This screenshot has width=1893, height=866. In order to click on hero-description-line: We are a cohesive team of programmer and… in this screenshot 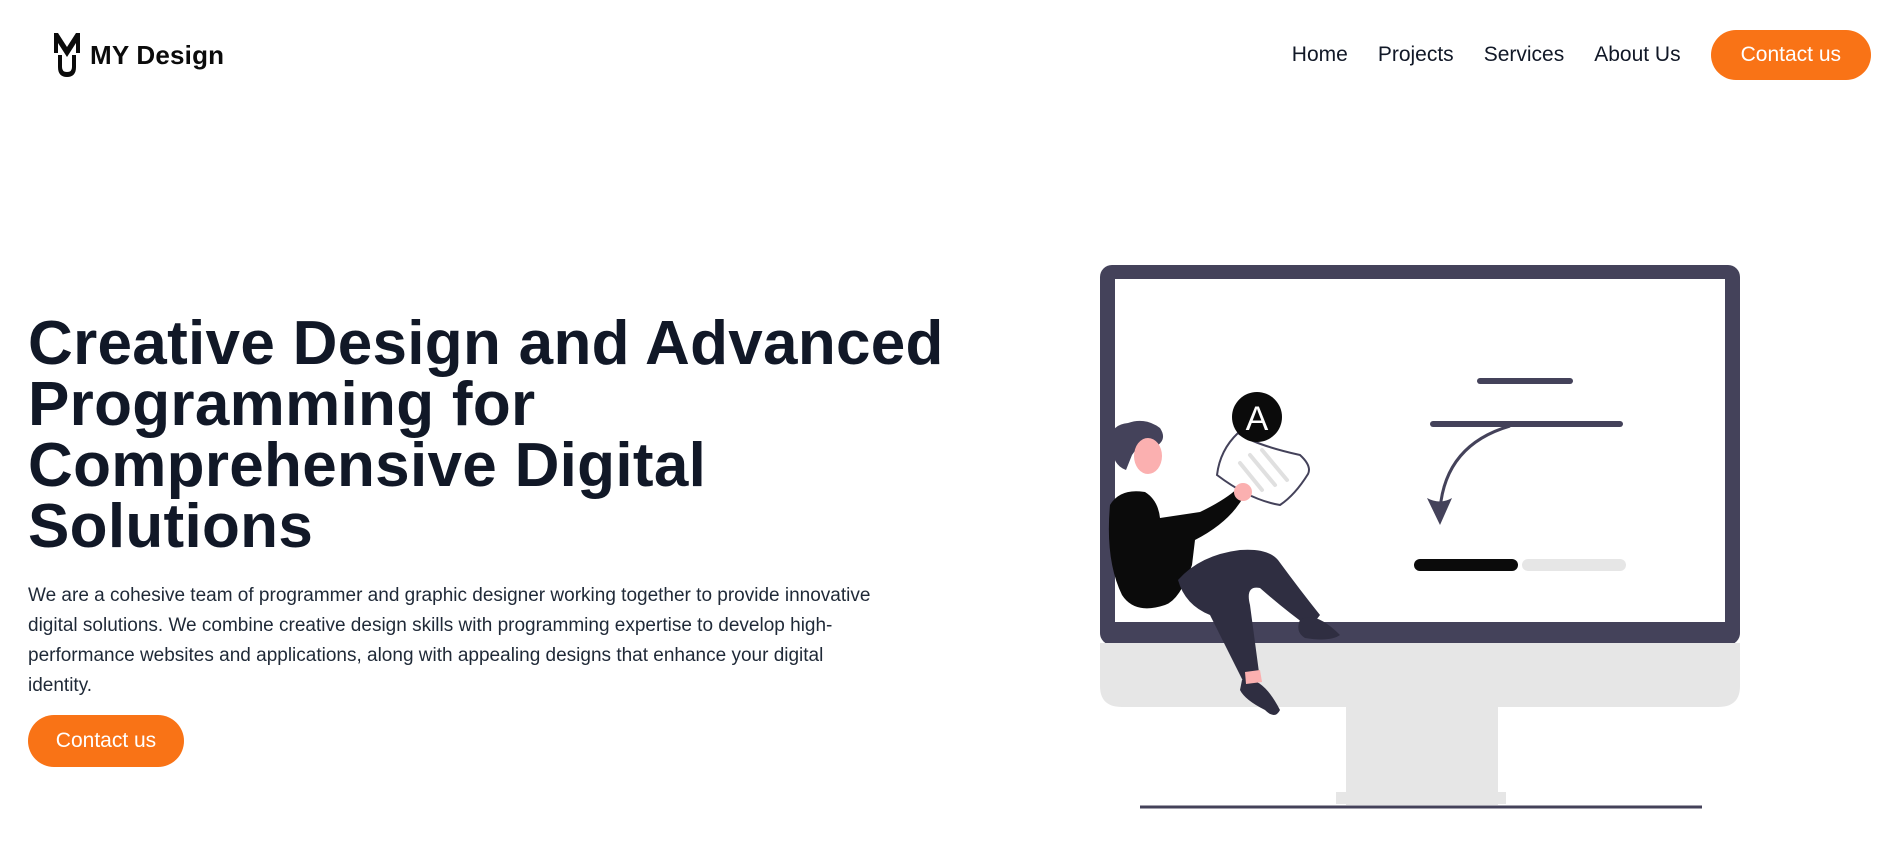, I will do `click(449, 595)`.